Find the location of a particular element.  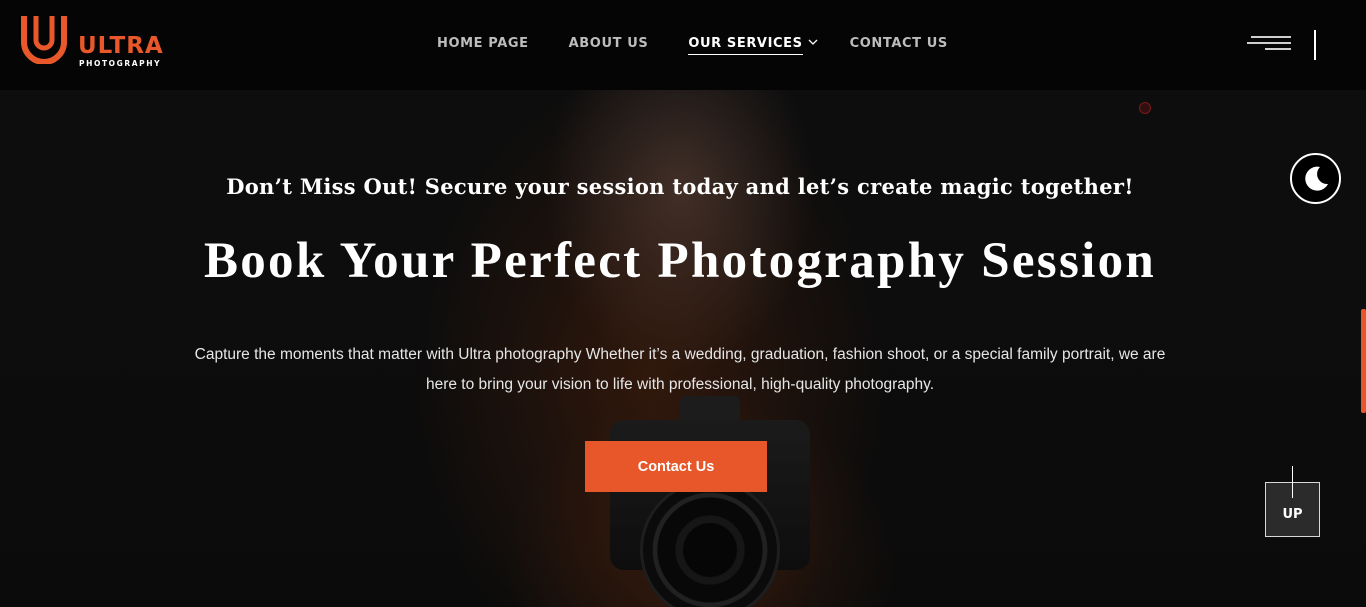

scroll-up-label: UP is located at coordinates (1292, 514).